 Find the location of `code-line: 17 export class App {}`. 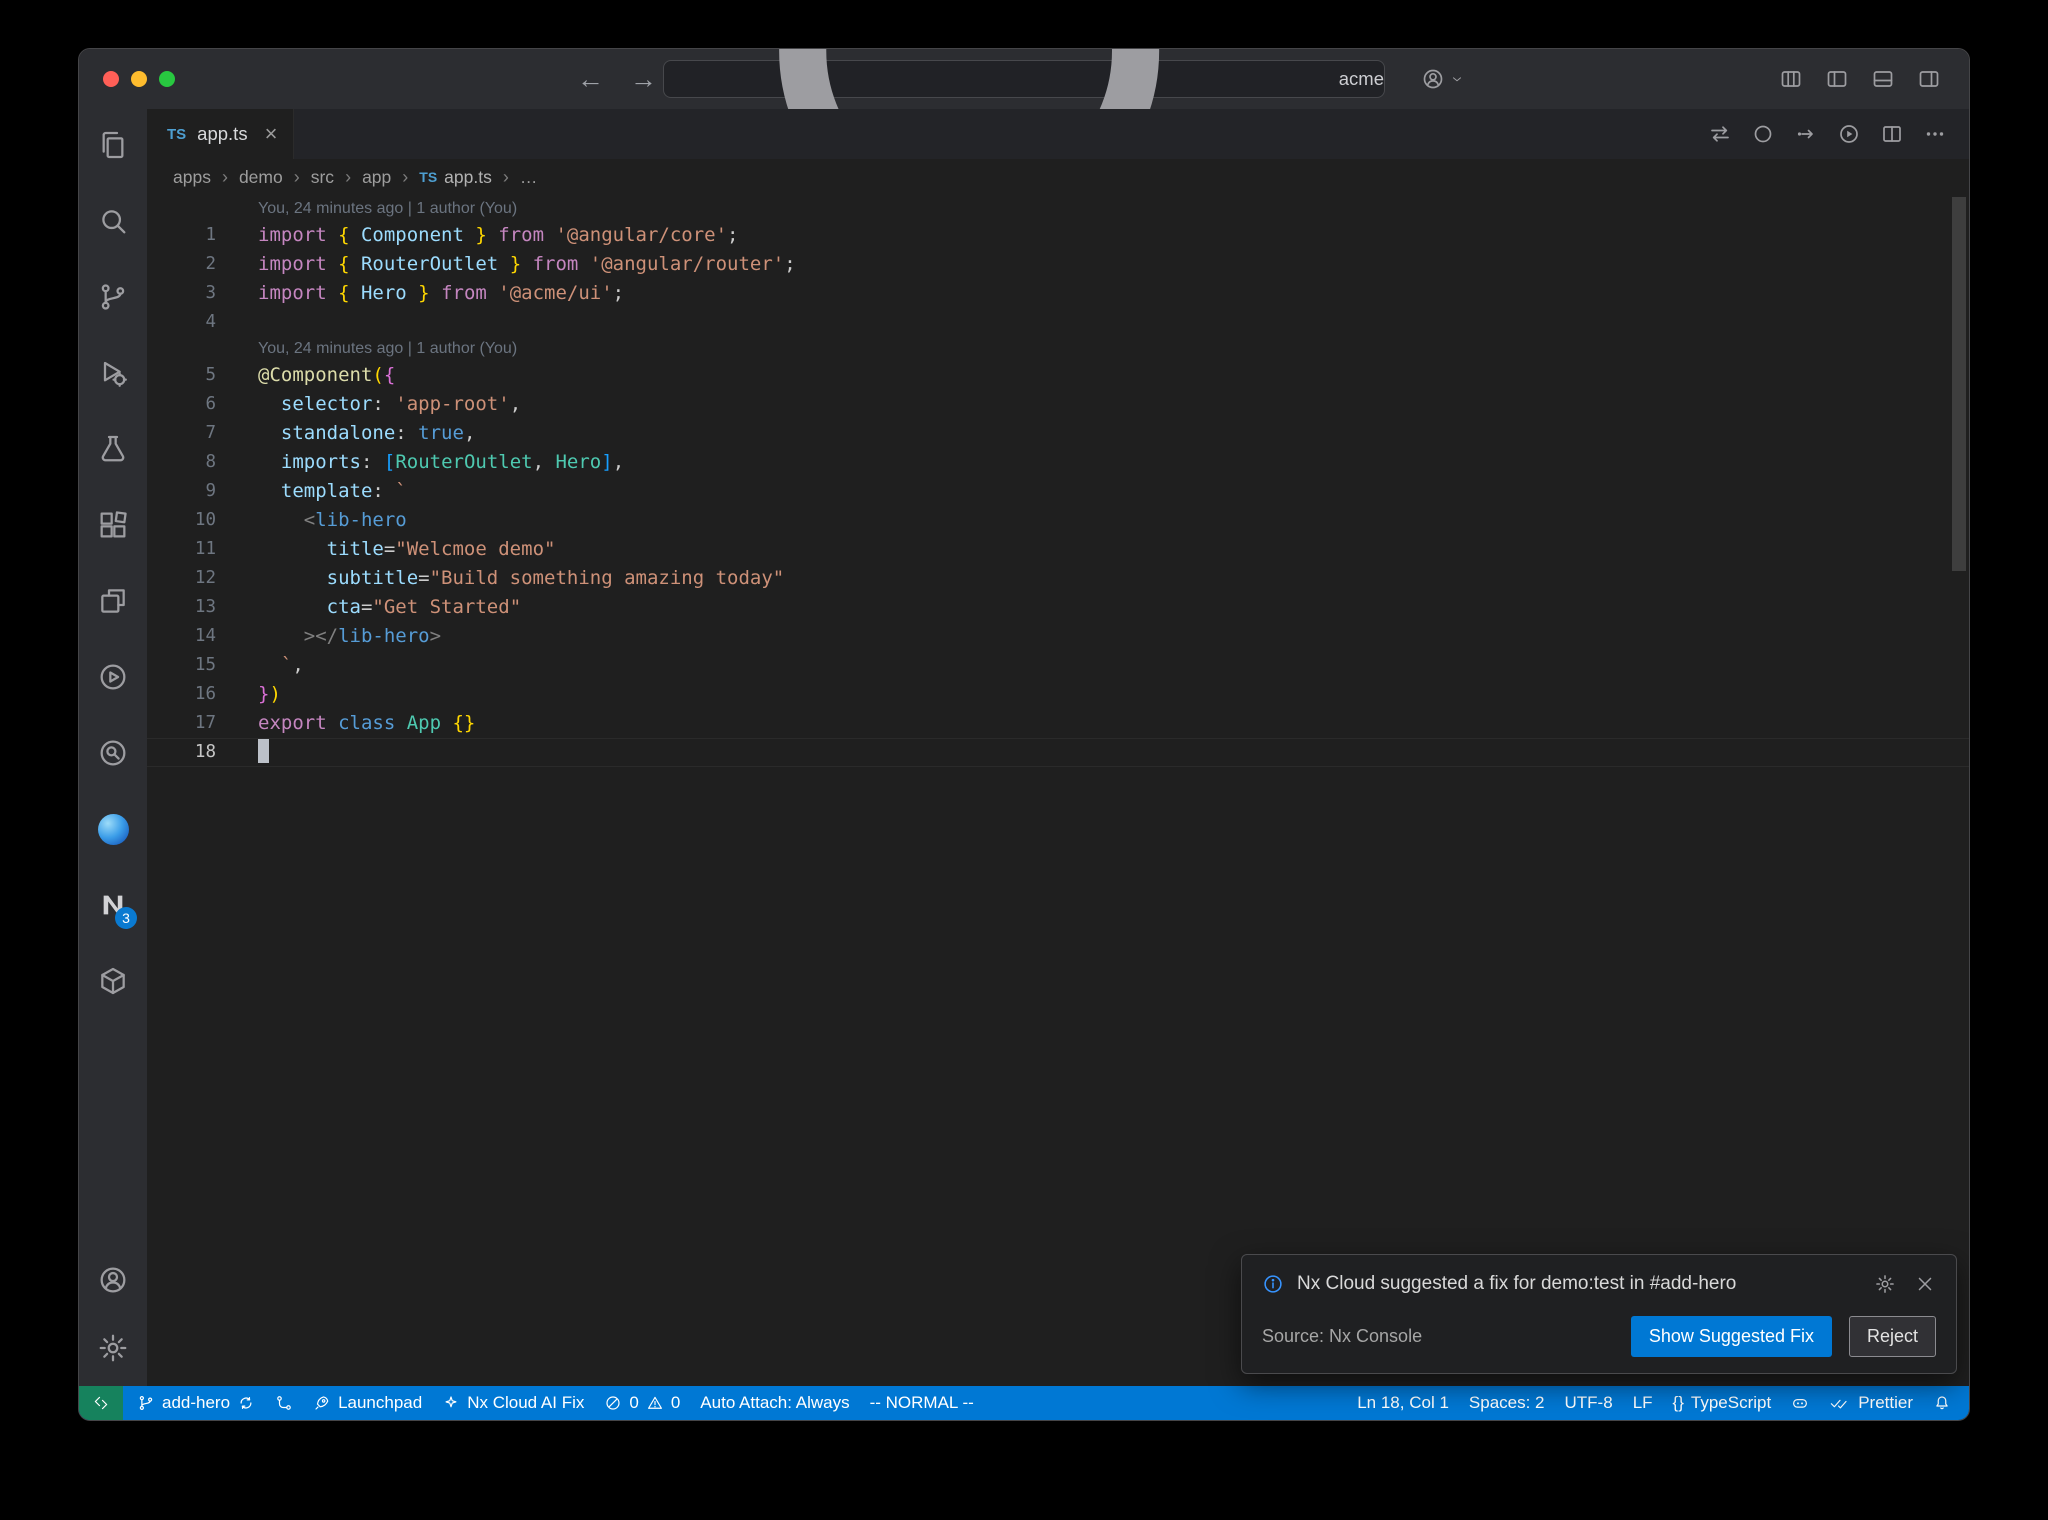

code-line: 17 export class App {} is located at coordinates (1058, 723).